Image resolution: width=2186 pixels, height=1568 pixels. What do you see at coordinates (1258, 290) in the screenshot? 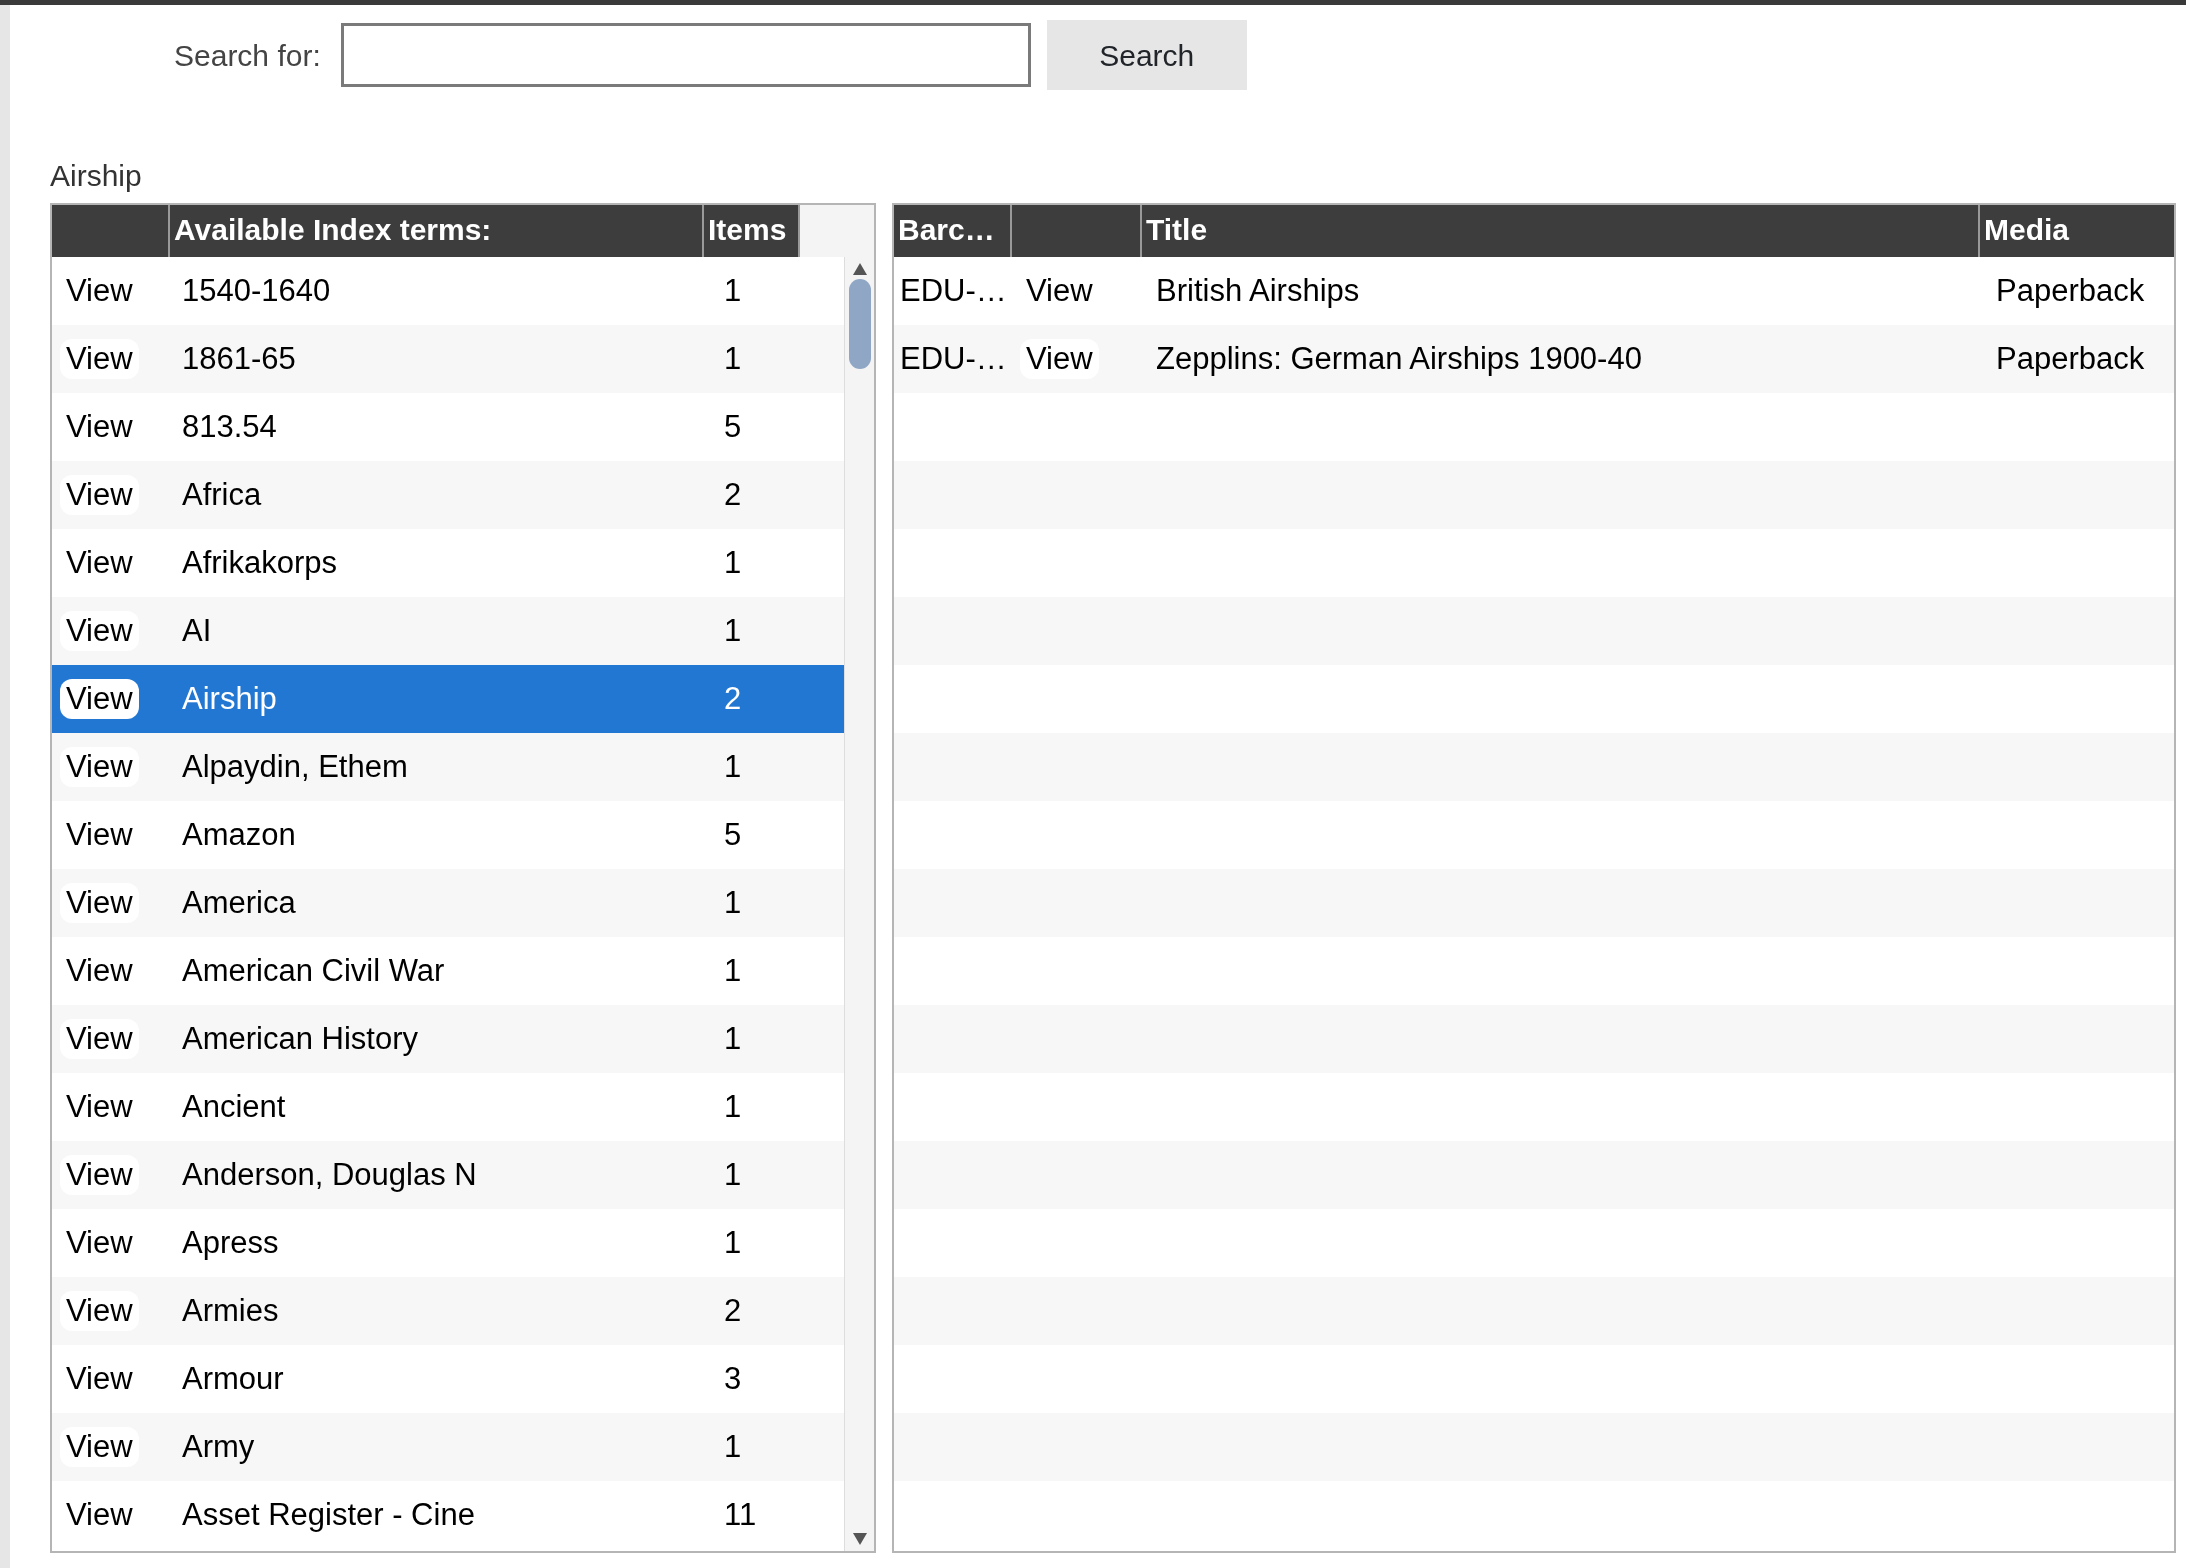
I see `title-cell-text: British Airships` at bounding box center [1258, 290].